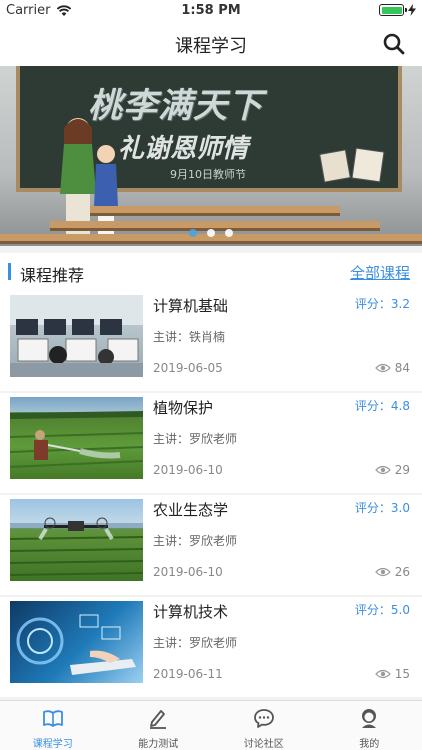 The image size is (422, 750). What do you see at coordinates (263, 744) in the screenshot?
I see `tab-label: 讨论社区` at bounding box center [263, 744].